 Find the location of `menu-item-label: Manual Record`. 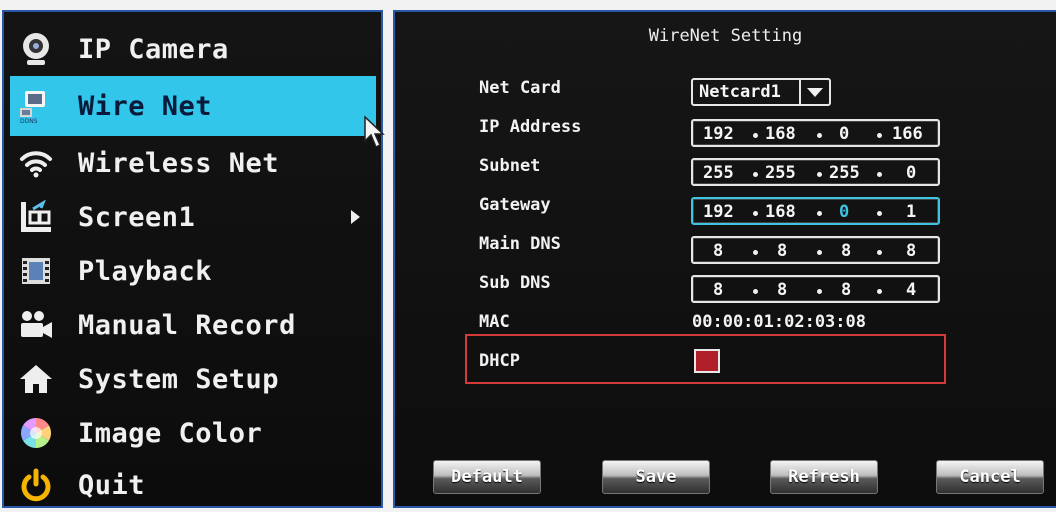

menu-item-label: Manual Record is located at coordinates (187, 325).